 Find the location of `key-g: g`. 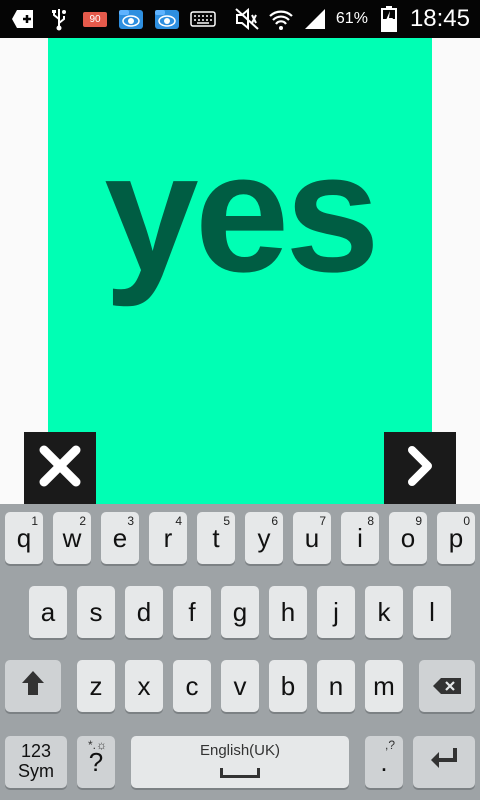

key-g: g is located at coordinates (240, 612).